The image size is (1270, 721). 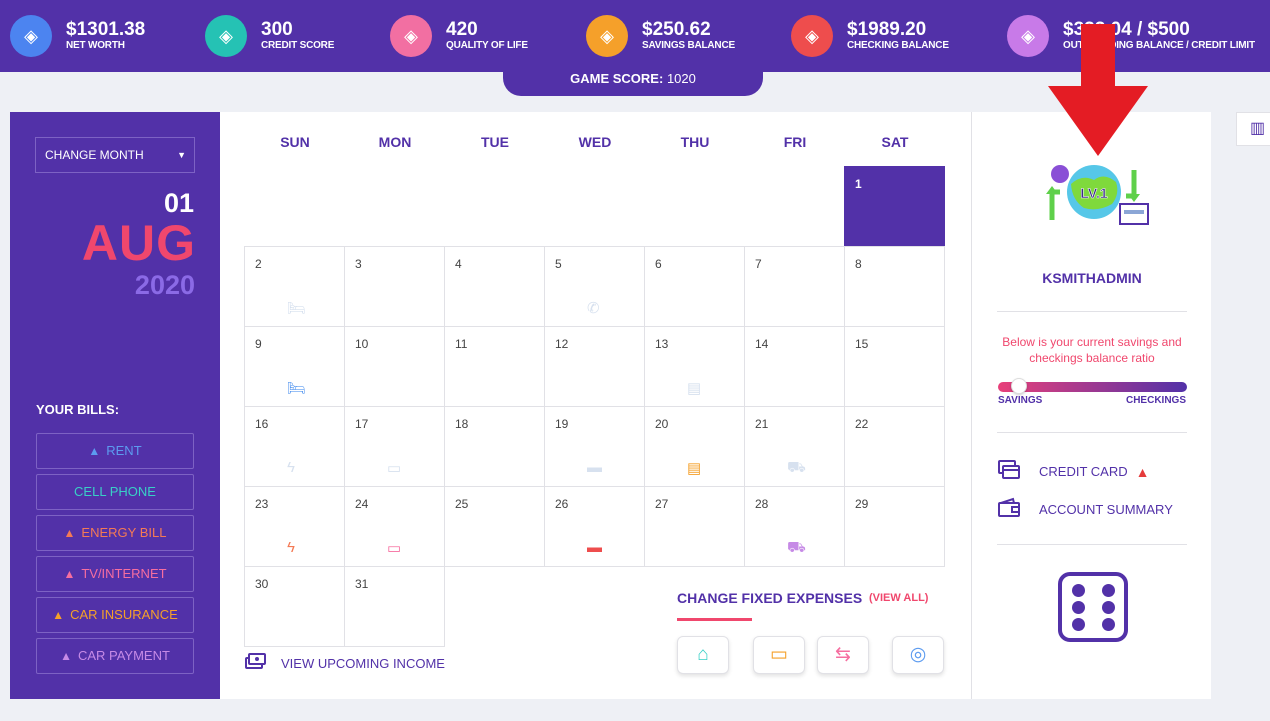 I want to click on bill-cell-phone: CELL PHONE, so click(x=115, y=492).